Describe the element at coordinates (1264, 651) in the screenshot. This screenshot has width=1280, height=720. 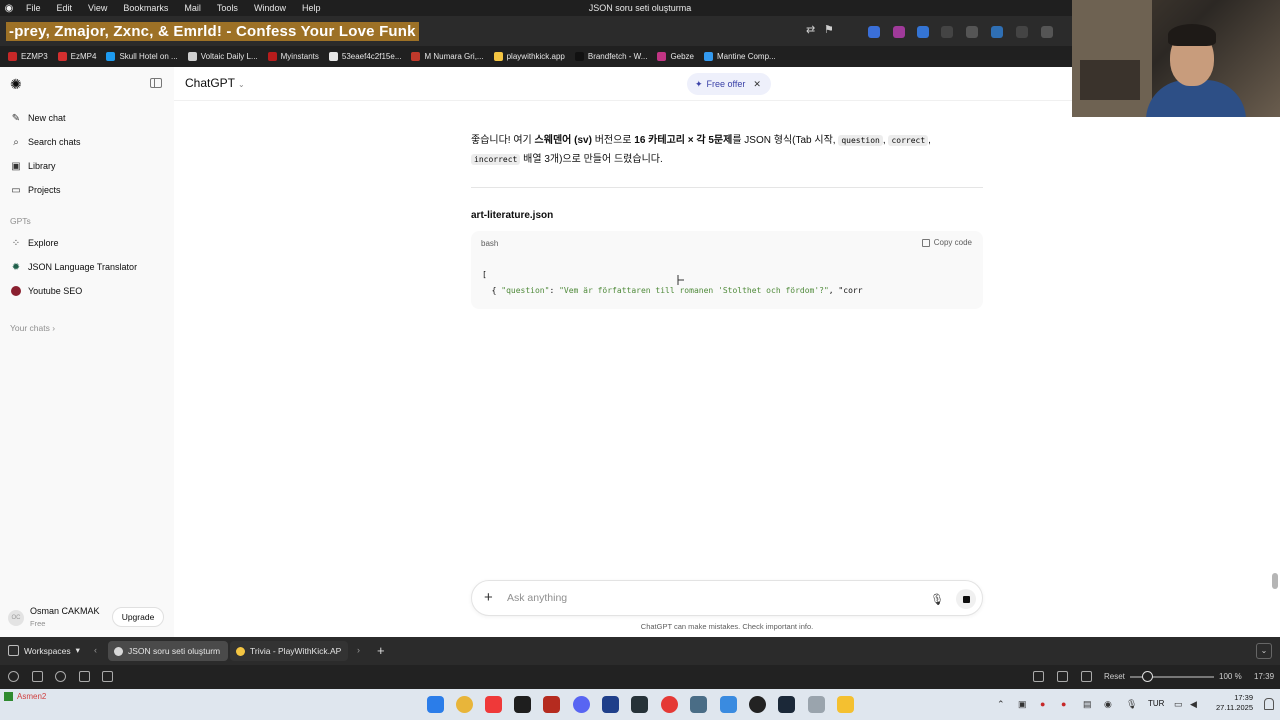
I see `tab-list-chevron-icon: ⌄` at that location.